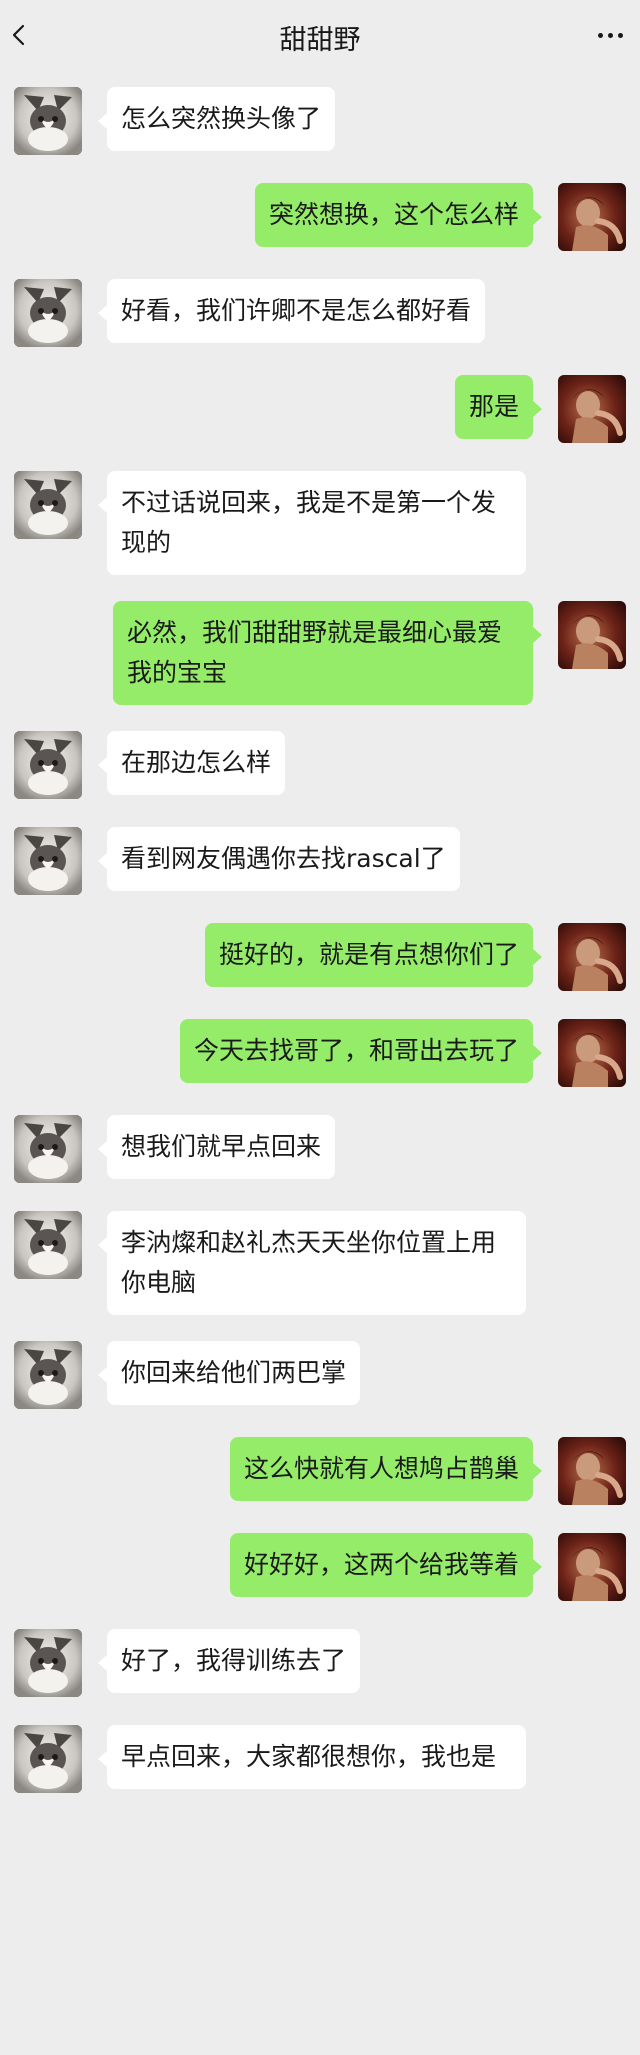 The height and width of the screenshot is (2055, 640). Describe the element at coordinates (373, 955) in the screenshot. I see `message-bubble: 挺好的，就是有点想你们了` at that location.